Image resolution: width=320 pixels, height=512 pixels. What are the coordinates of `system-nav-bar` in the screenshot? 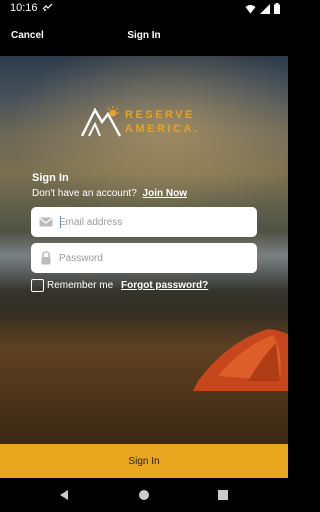 It's located at (144, 495).